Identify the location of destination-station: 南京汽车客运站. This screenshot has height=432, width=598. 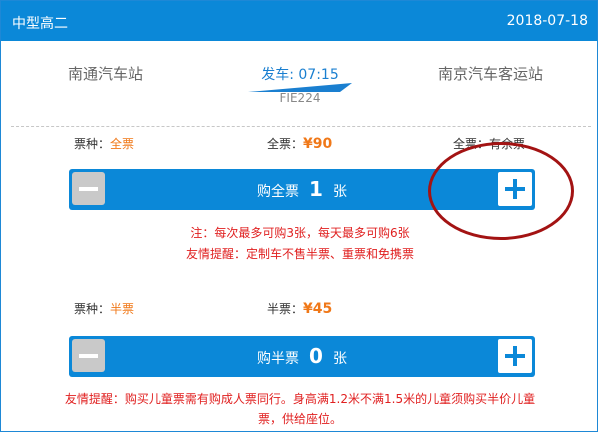
(491, 74).